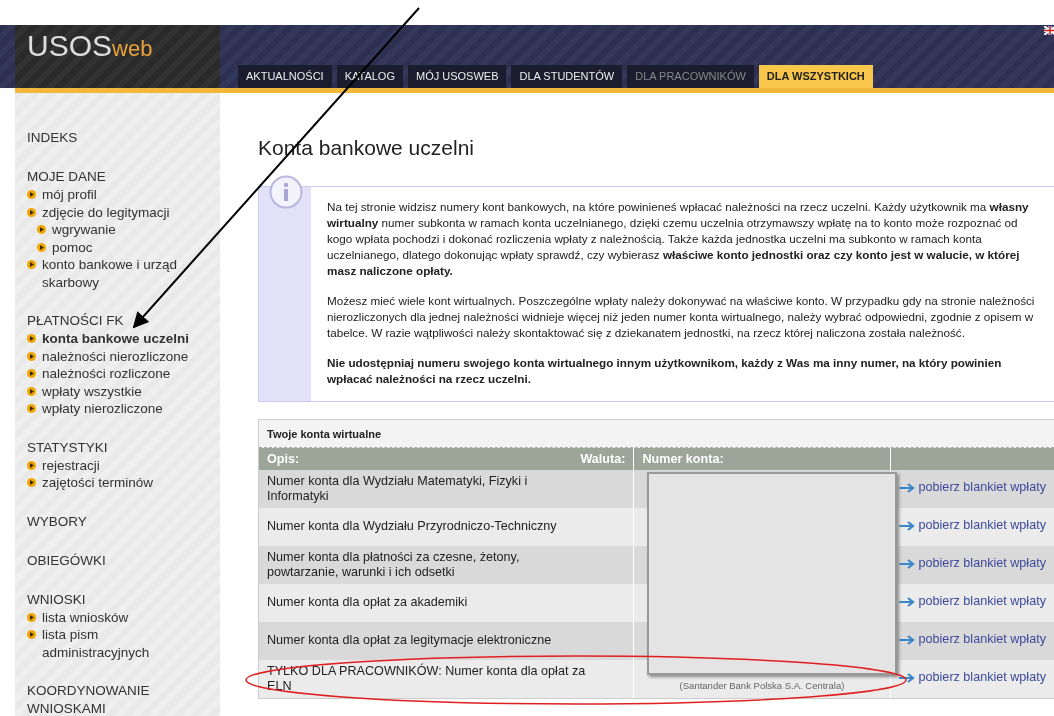 The width and height of the screenshot is (1054, 716). What do you see at coordinates (656, 434) in the screenshot?
I see `table-caption: Twoje konta wirtualne` at bounding box center [656, 434].